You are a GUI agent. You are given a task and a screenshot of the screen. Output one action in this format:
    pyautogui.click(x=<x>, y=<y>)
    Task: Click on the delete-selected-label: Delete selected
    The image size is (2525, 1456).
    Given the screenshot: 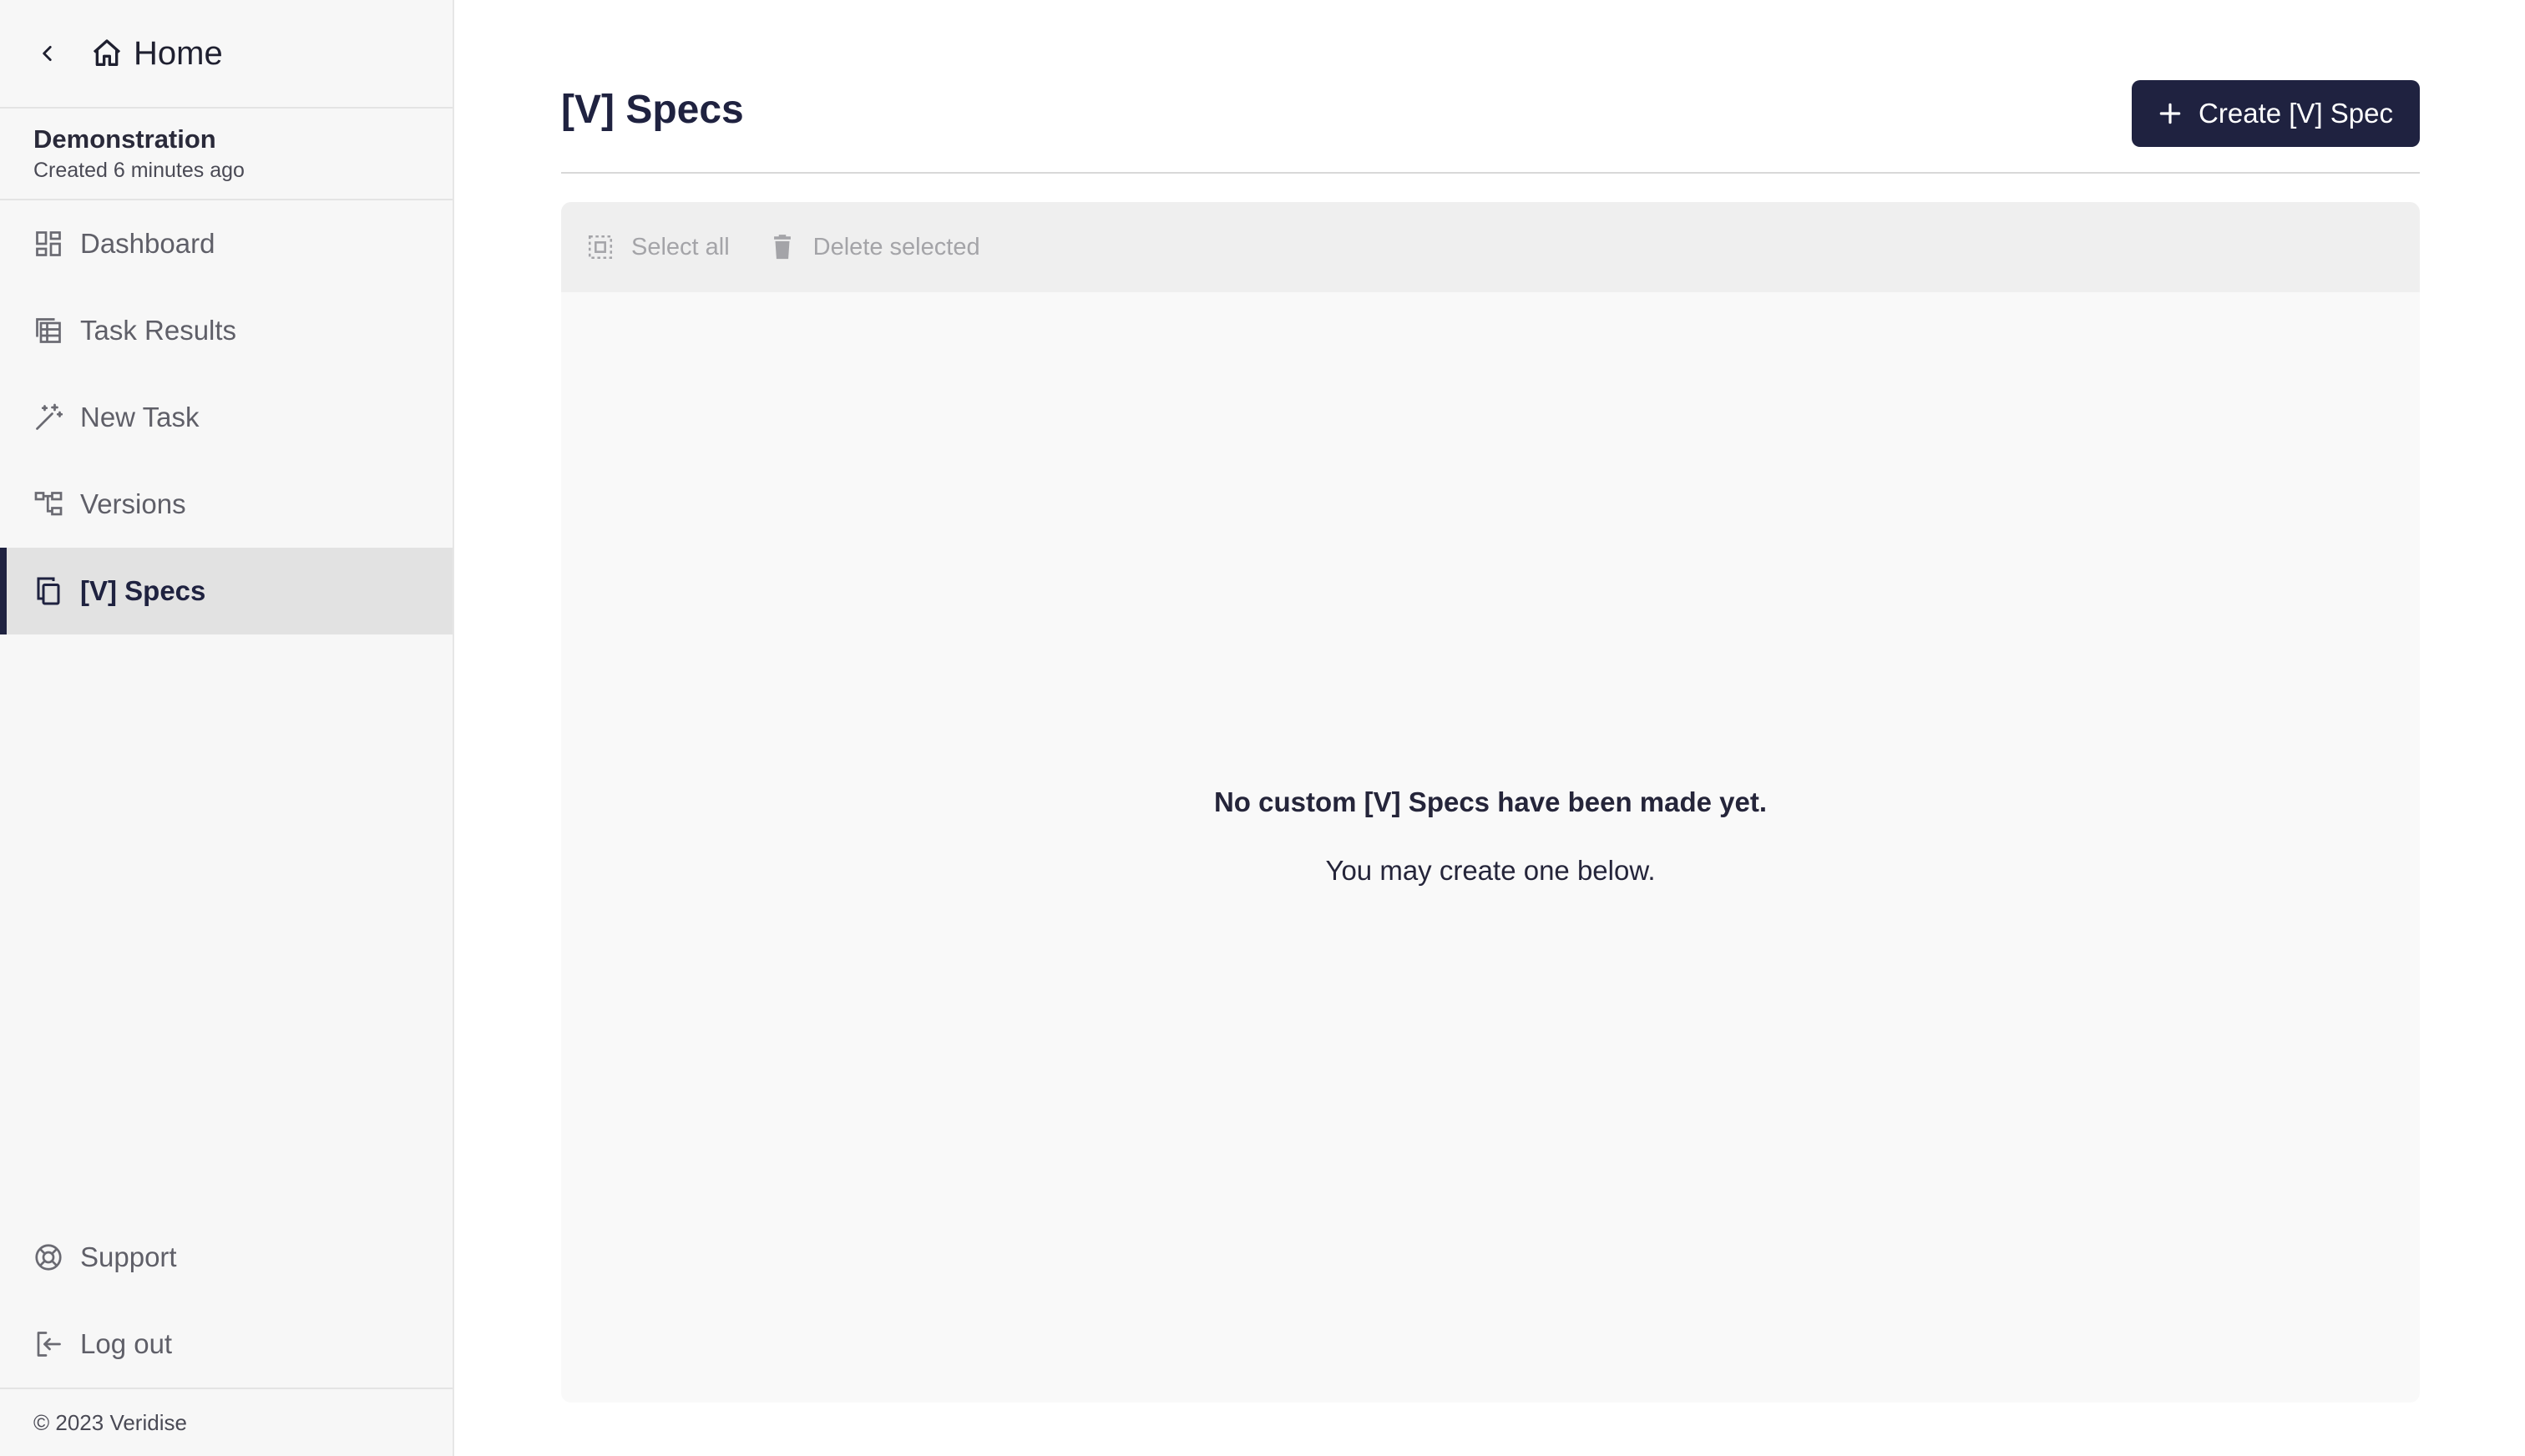 What is the action you would take?
    pyautogui.click(x=896, y=246)
    